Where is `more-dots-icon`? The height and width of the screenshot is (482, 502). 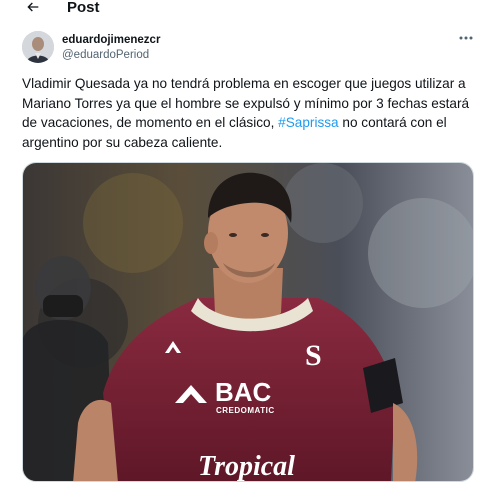
more-dots-icon is located at coordinates (466, 38).